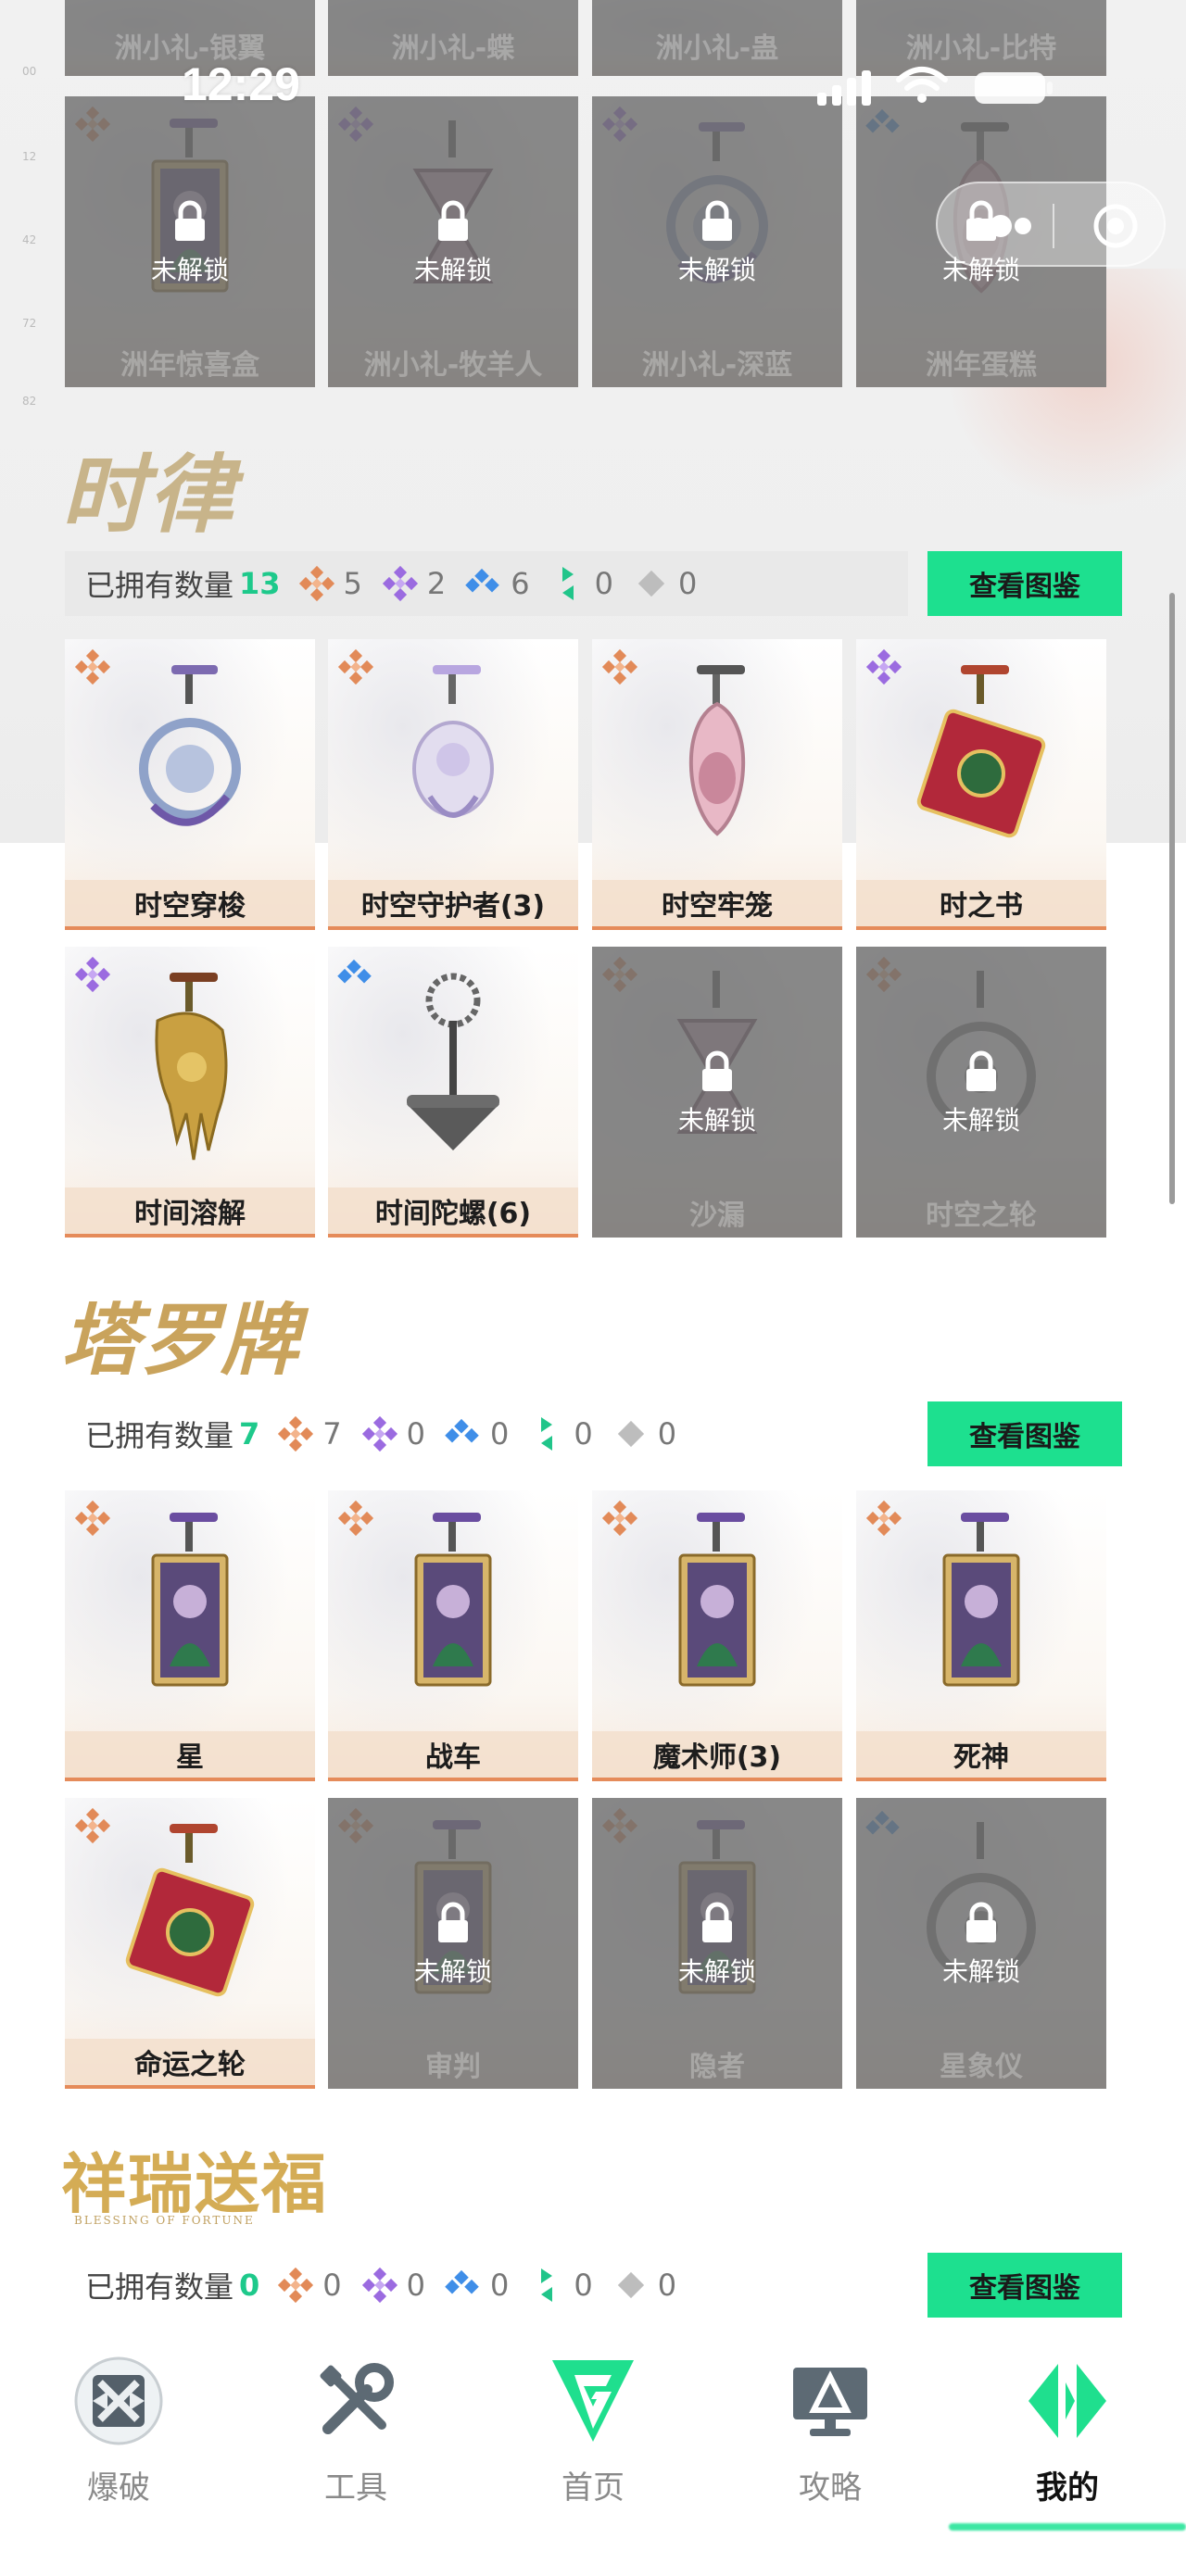 The width and height of the screenshot is (1186, 2576). Describe the element at coordinates (1053, 226) in the screenshot. I see `capsule-divider` at that location.